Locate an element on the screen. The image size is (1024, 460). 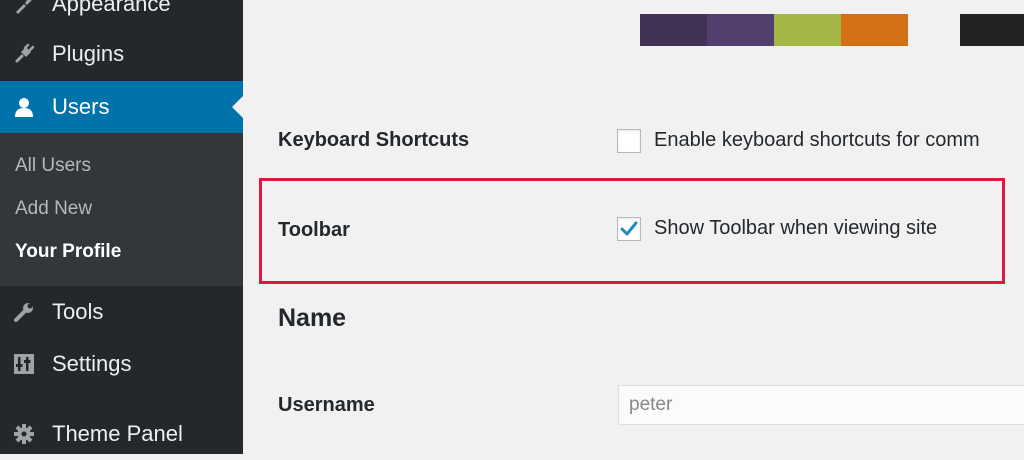
user-icon is located at coordinates (24, 107).